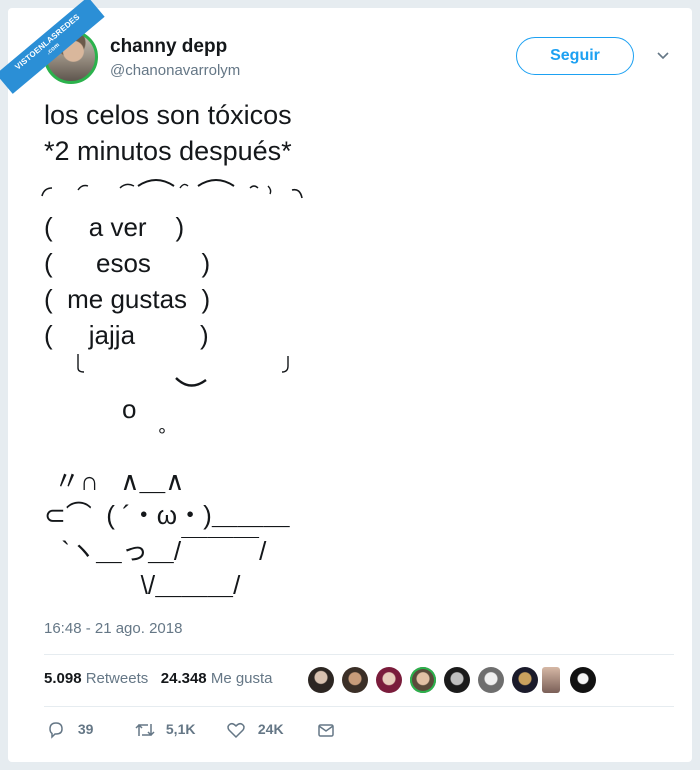 The image size is (700, 770). Describe the element at coordinates (180, 728) in the screenshot. I see `retweet-count: 5,1K` at that location.